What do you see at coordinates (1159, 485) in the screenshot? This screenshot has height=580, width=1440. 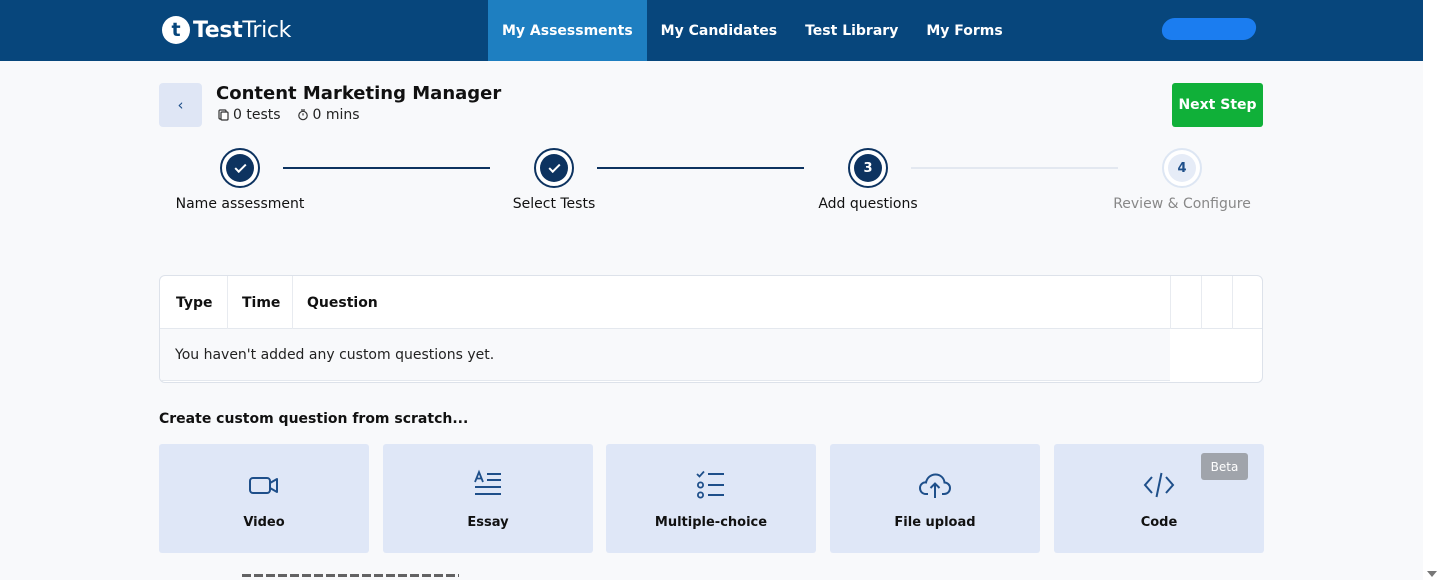 I see `code-brackets-icon` at bounding box center [1159, 485].